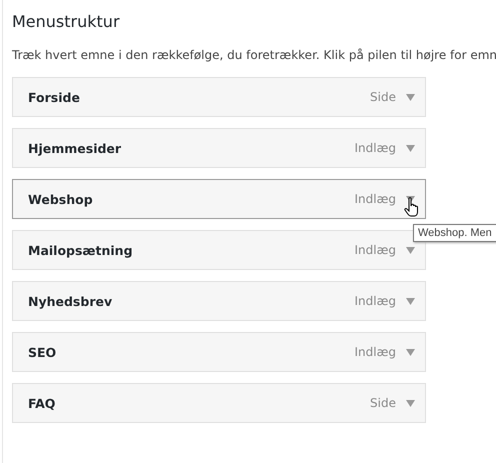 Image resolution: width=496 pixels, height=463 pixels. Describe the element at coordinates (71, 301) in the screenshot. I see `item-label: Nyhedsbrev` at that location.